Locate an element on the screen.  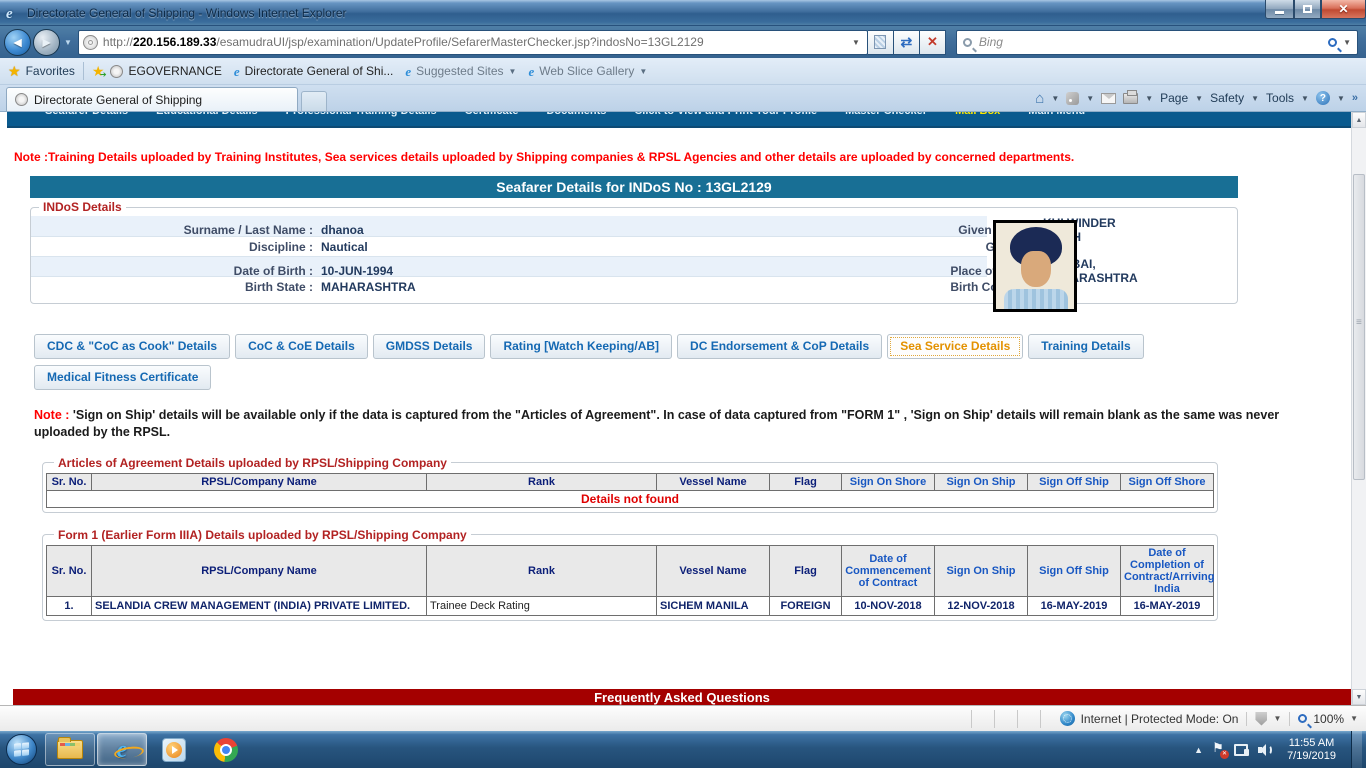
nav-master-checker: Master Checker is located at coordinates (886, 114).